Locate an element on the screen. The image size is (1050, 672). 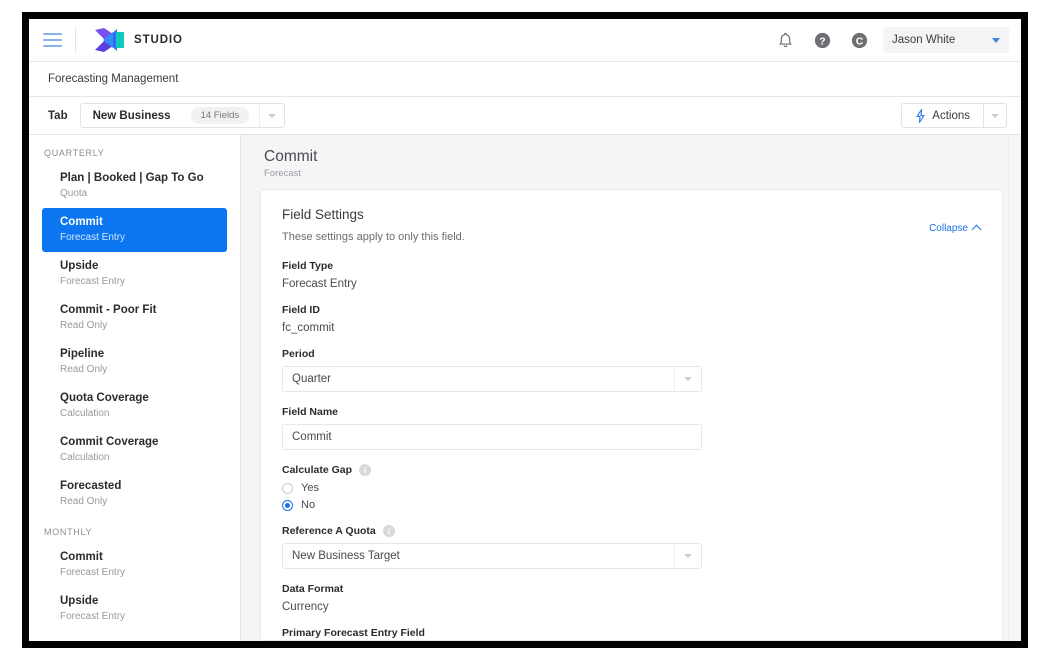
period-dropdown-button is located at coordinates (687, 379).